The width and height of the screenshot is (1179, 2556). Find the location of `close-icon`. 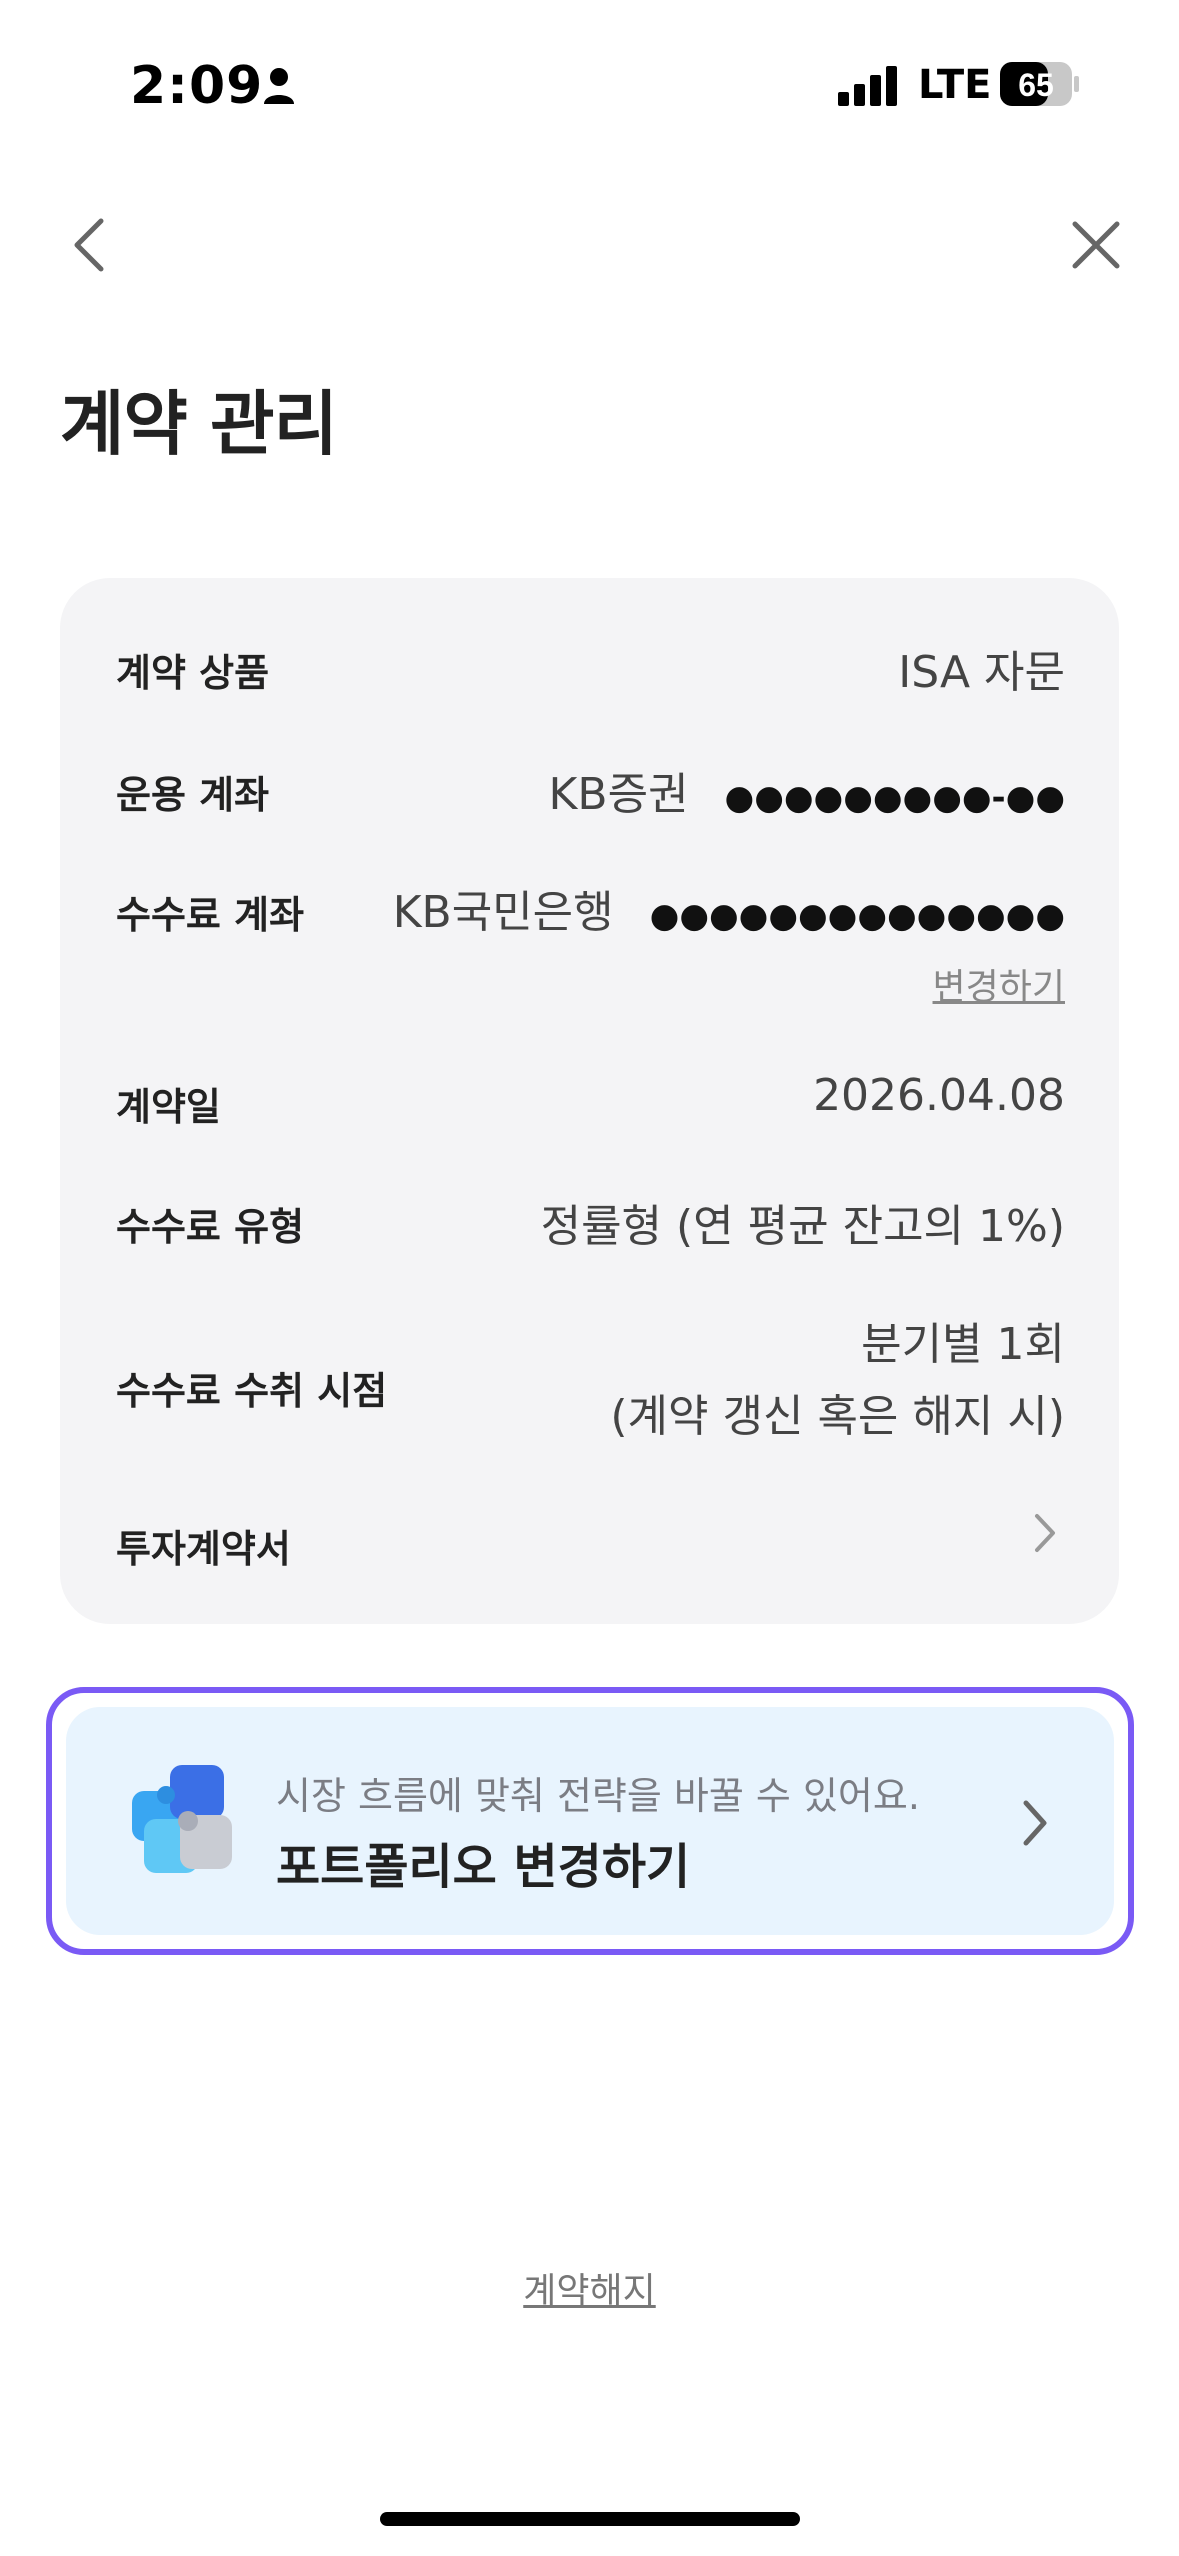

close-icon is located at coordinates (1096, 245).